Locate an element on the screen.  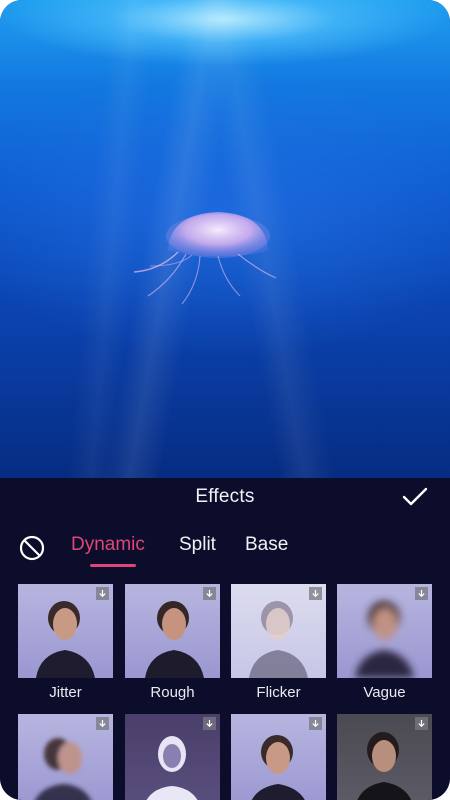
effect-tile-rough: Rough is located at coordinates (172, 642).